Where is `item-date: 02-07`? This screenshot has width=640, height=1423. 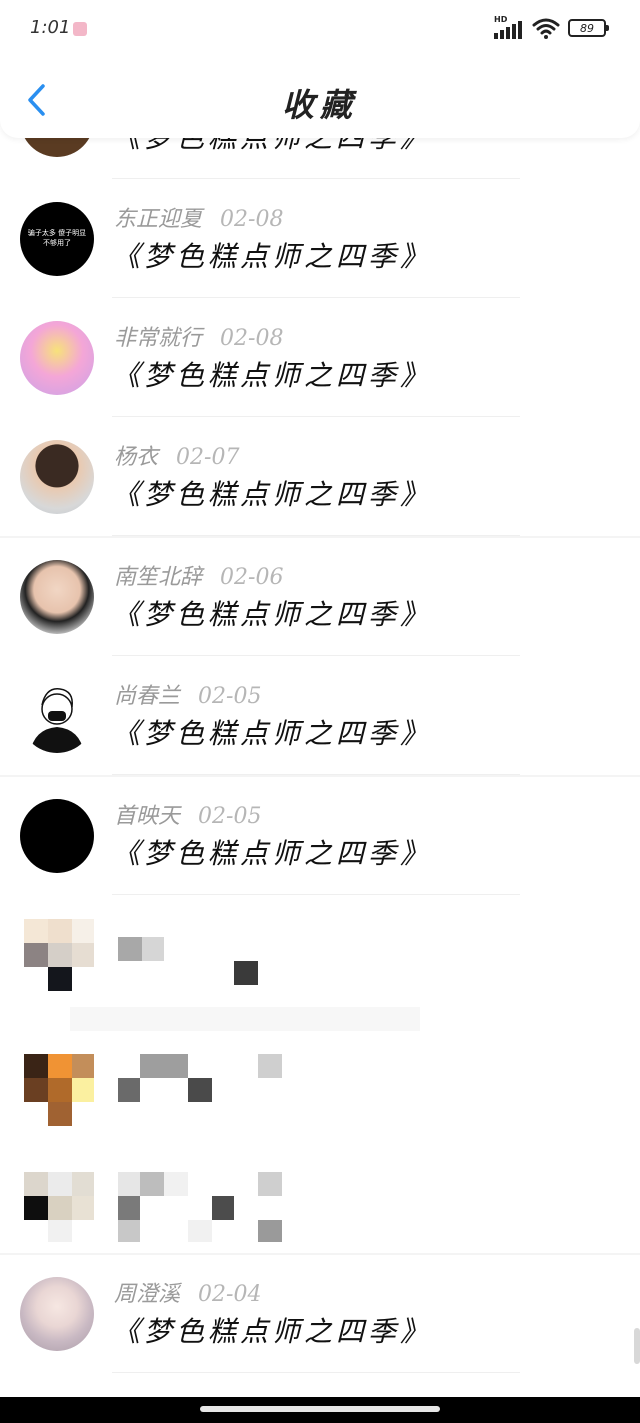
item-date: 02-07 is located at coordinates (208, 457).